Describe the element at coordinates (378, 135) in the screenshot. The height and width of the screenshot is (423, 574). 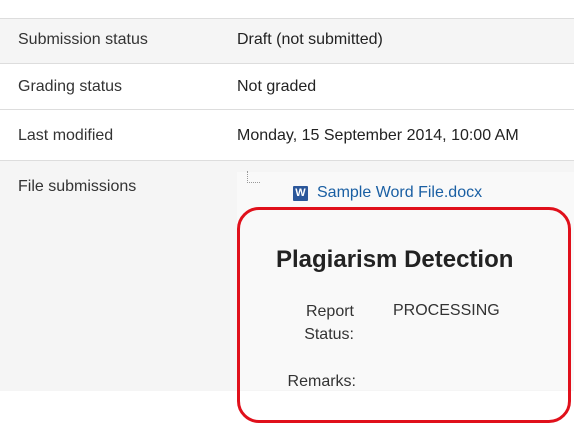
I see `last-modified-value: Monday, 15 September 2014, 10:00 AM` at that location.